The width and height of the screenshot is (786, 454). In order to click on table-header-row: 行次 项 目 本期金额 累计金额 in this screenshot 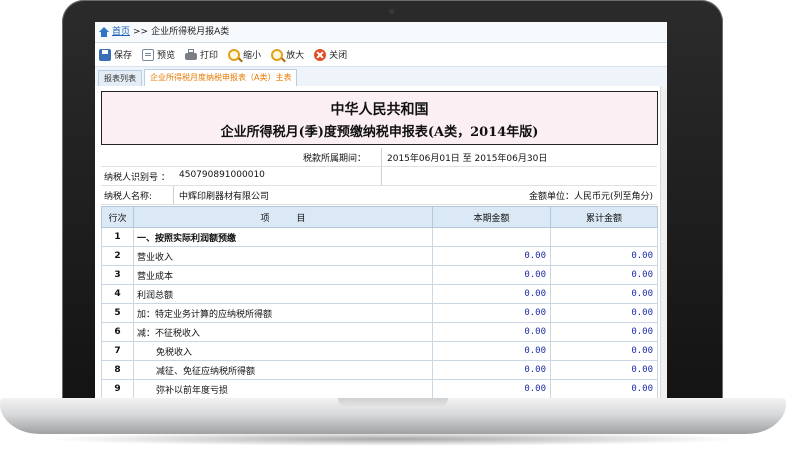, I will do `click(379, 217)`.